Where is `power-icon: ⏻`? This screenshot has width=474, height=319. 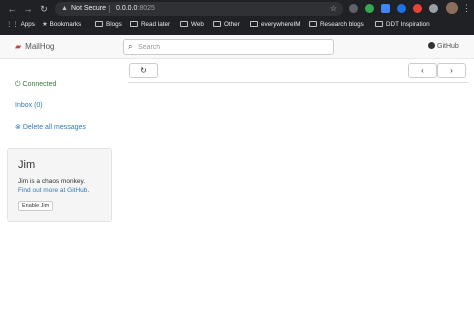 power-icon: ⏻ is located at coordinates (18, 84).